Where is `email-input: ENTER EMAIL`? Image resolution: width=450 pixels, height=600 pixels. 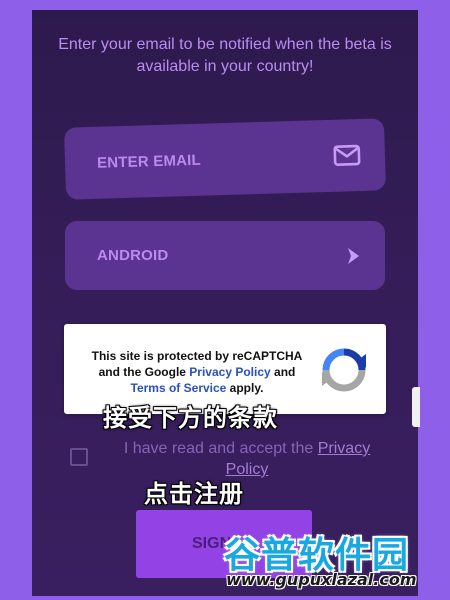 email-input: ENTER EMAIL is located at coordinates (225, 159).